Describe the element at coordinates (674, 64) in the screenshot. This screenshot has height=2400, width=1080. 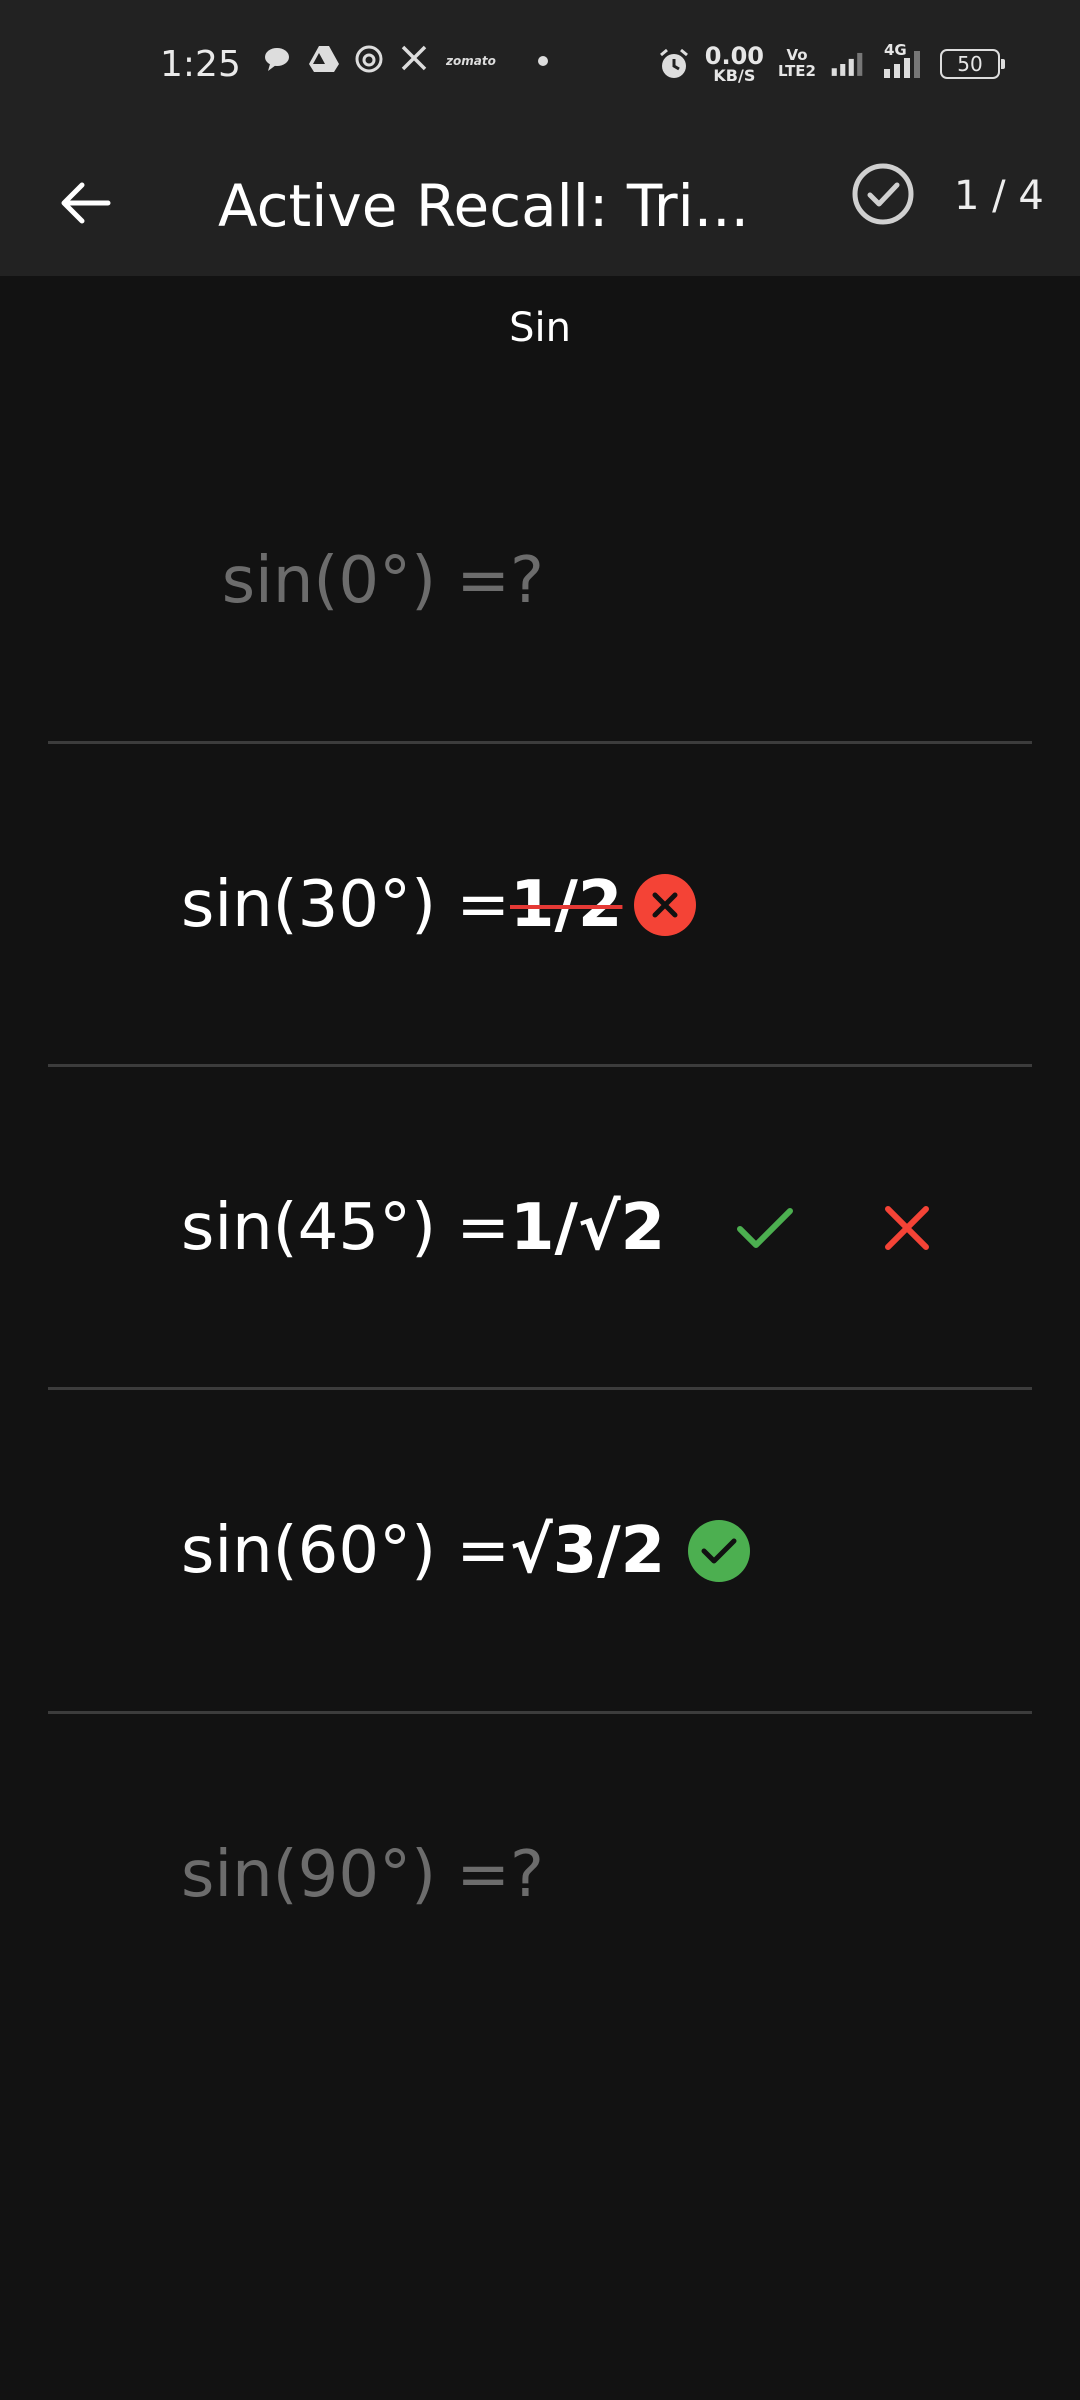
I see `alarm-icon` at that location.